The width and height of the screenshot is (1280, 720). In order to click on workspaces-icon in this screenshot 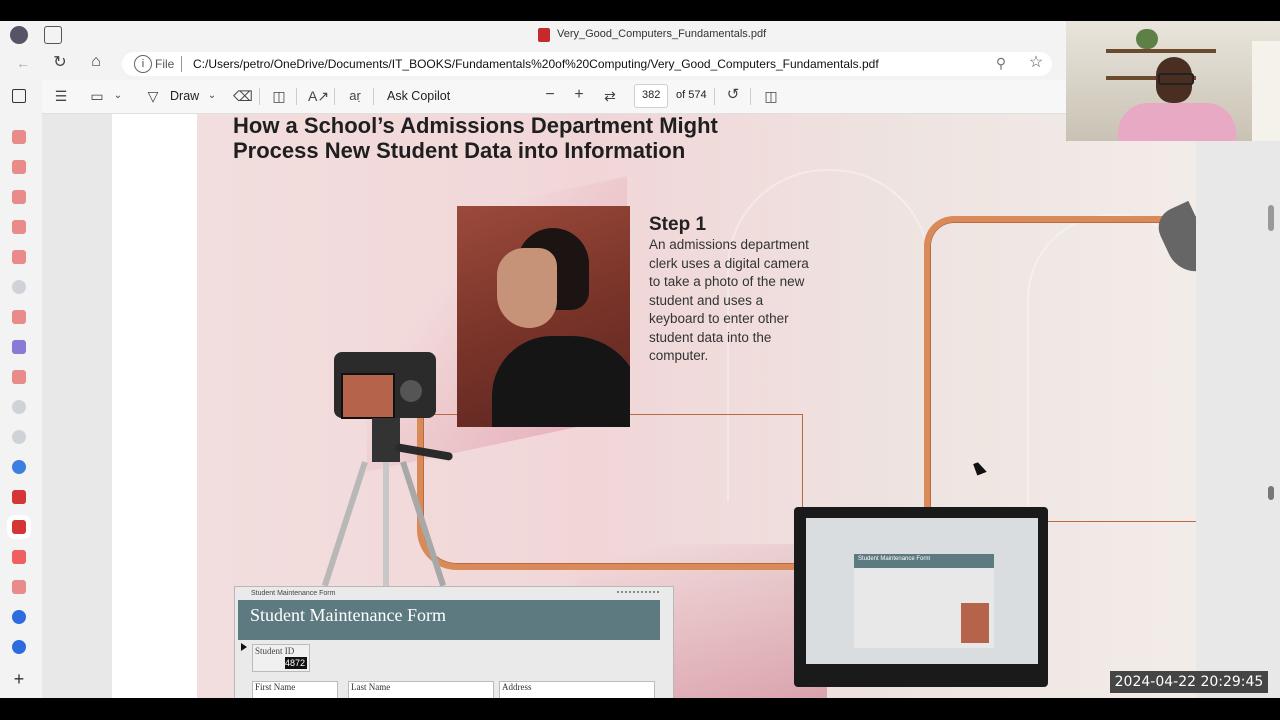, I will do `click(53, 35)`.